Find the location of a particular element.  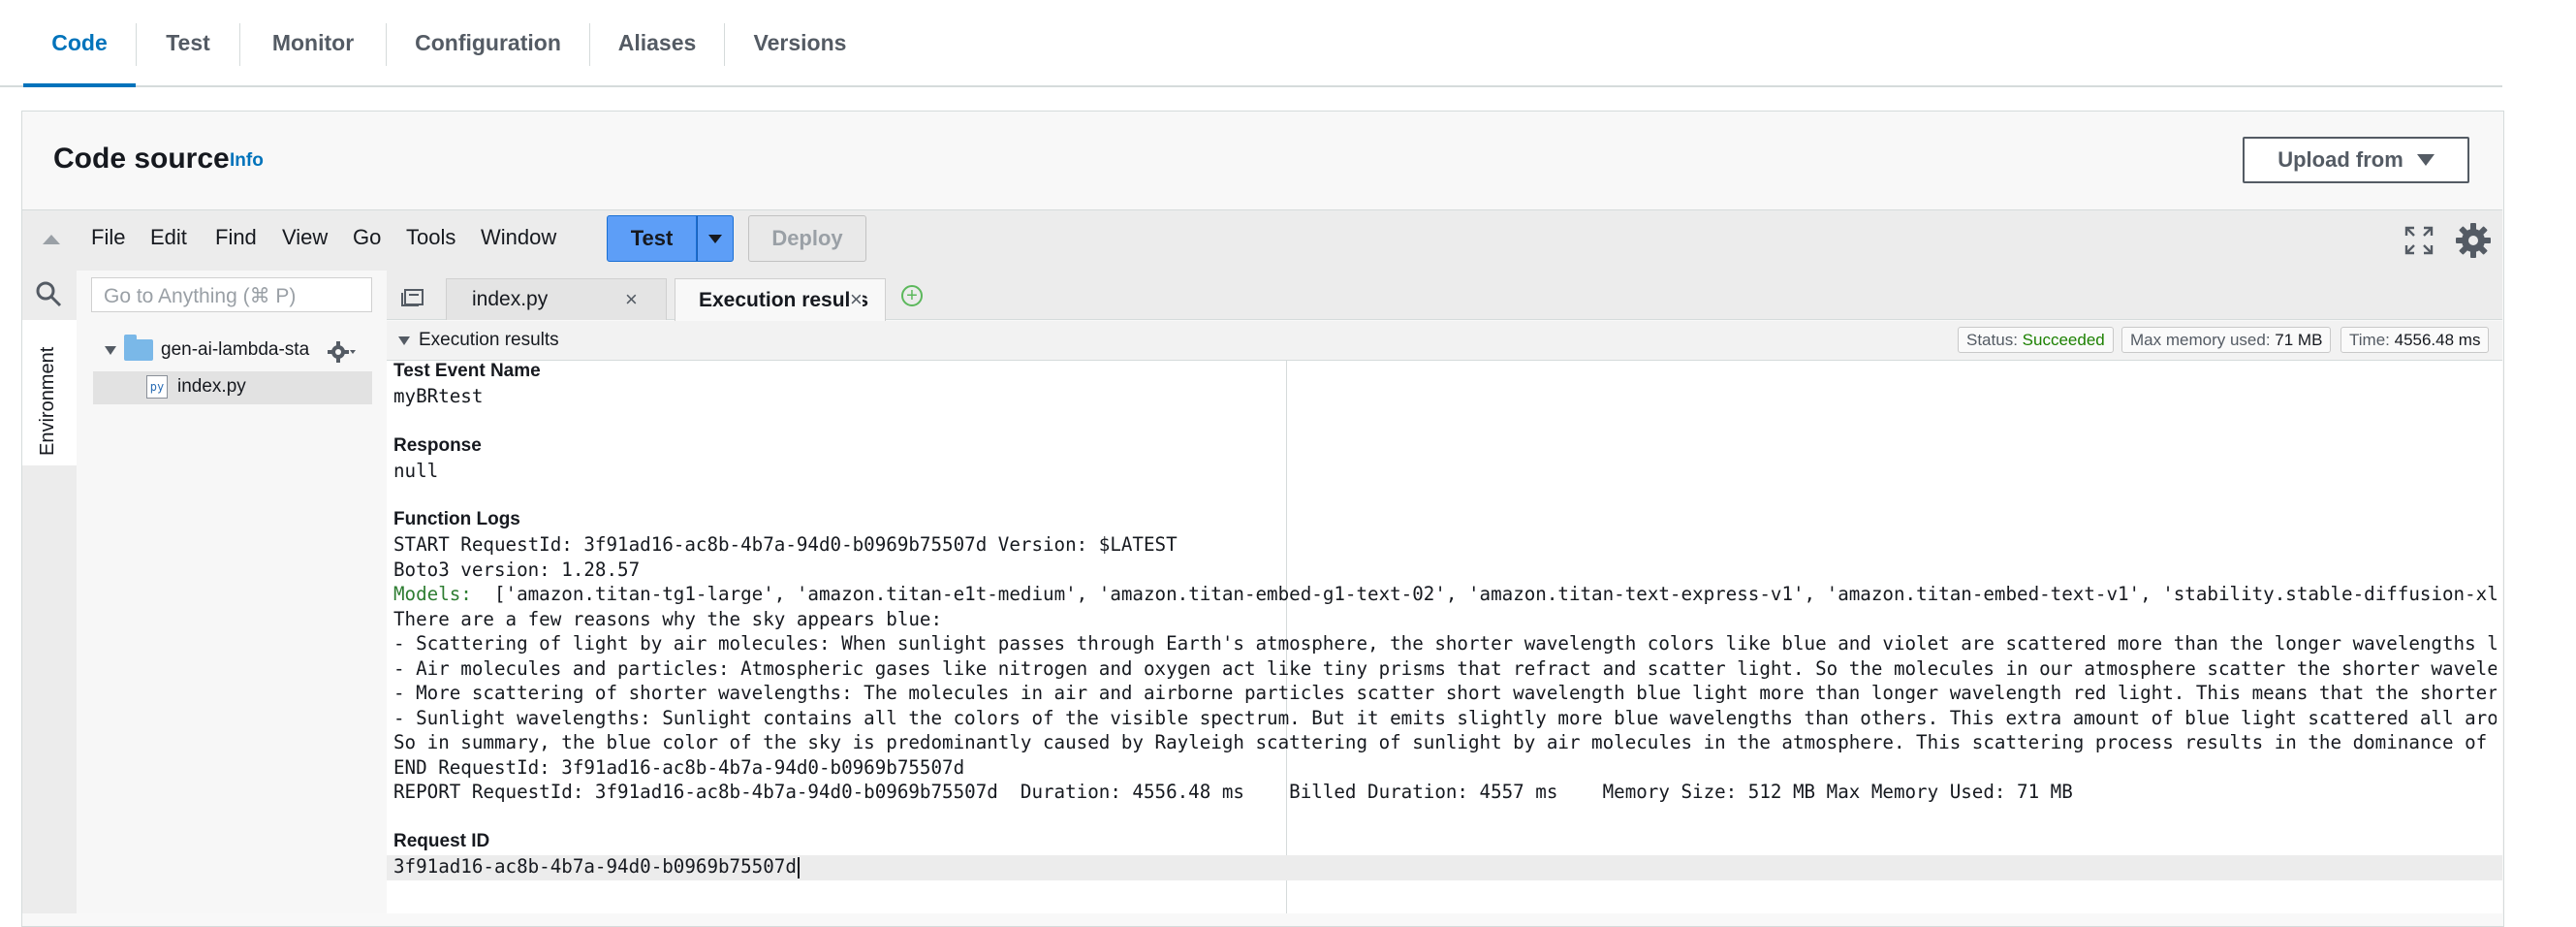

request-id-line: 3f91ad16-ac8b-4b7a-94d0-b0969b75507d is located at coordinates (596, 867).